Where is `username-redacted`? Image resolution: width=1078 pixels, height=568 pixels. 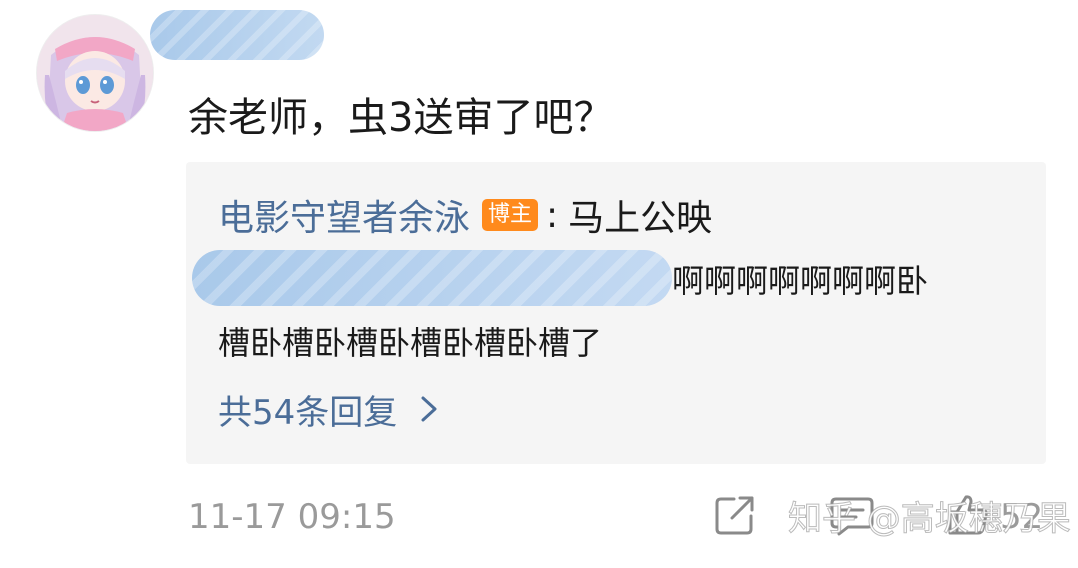
username-redacted is located at coordinates (237, 35).